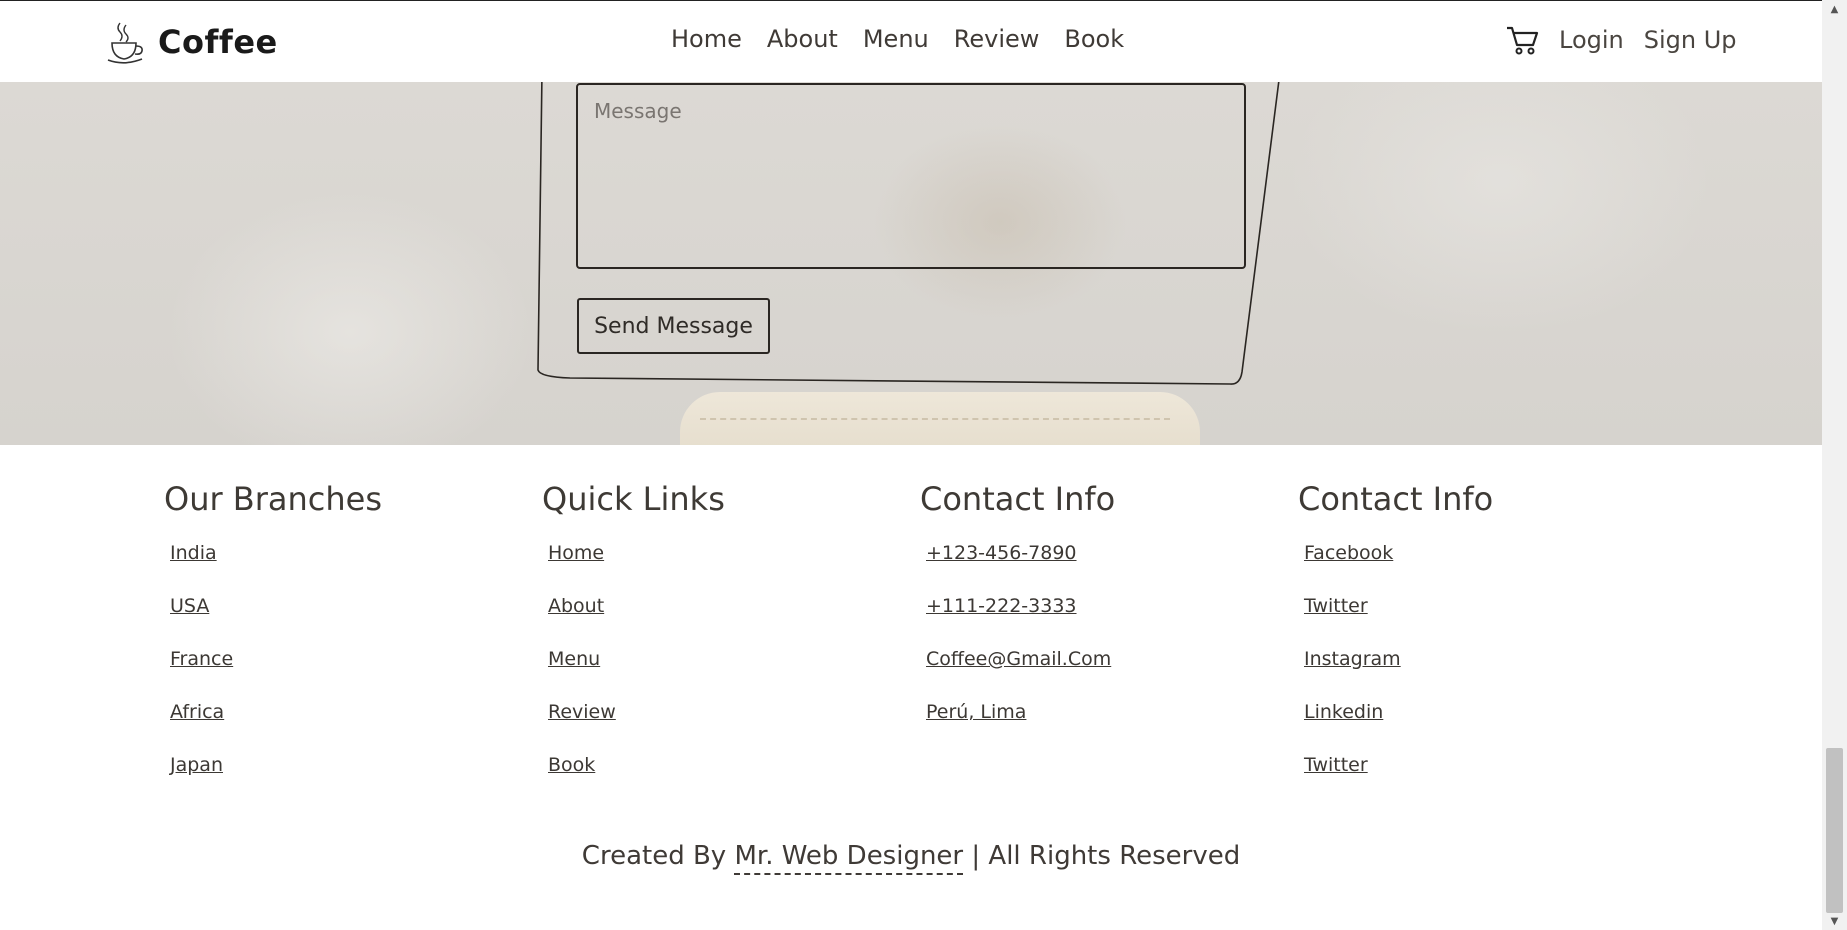 The height and width of the screenshot is (930, 1847). What do you see at coordinates (911, 176) in the screenshot?
I see `message-textarea: Message` at bounding box center [911, 176].